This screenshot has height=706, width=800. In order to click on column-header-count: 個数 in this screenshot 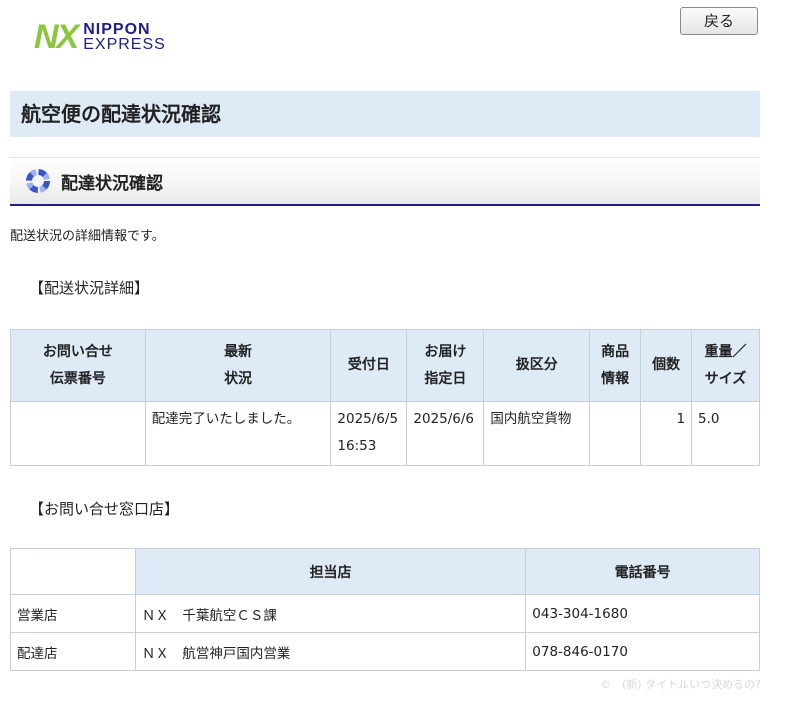, I will do `click(666, 365)`.